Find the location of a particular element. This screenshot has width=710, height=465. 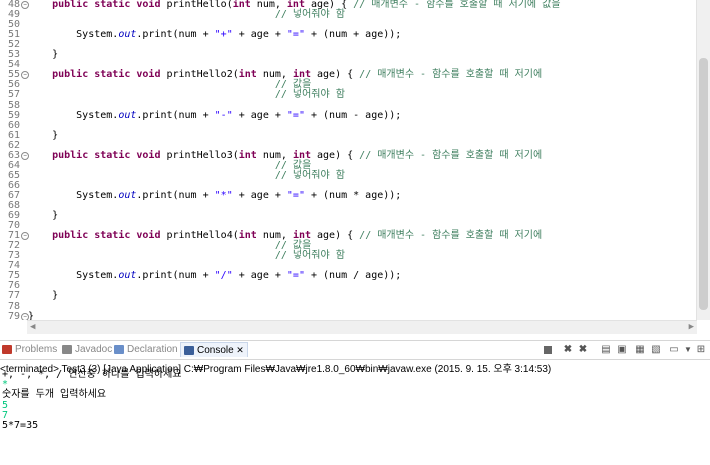

terminate-icon is located at coordinates (548, 350).